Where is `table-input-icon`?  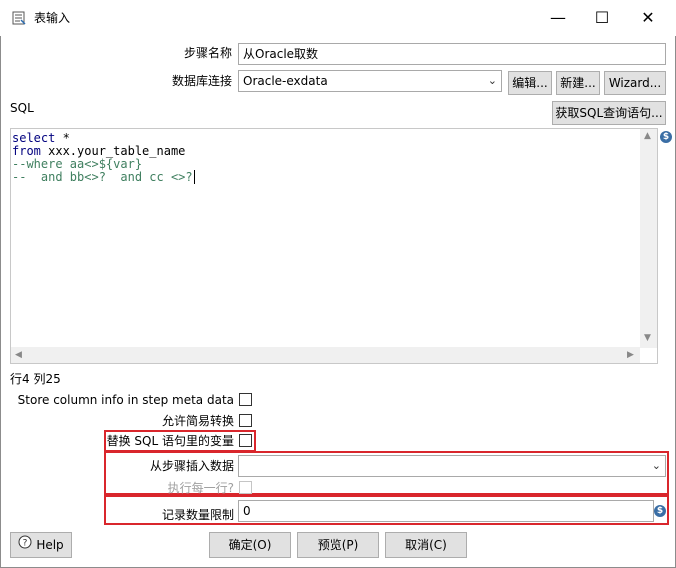 table-input-icon is located at coordinates (19, 18).